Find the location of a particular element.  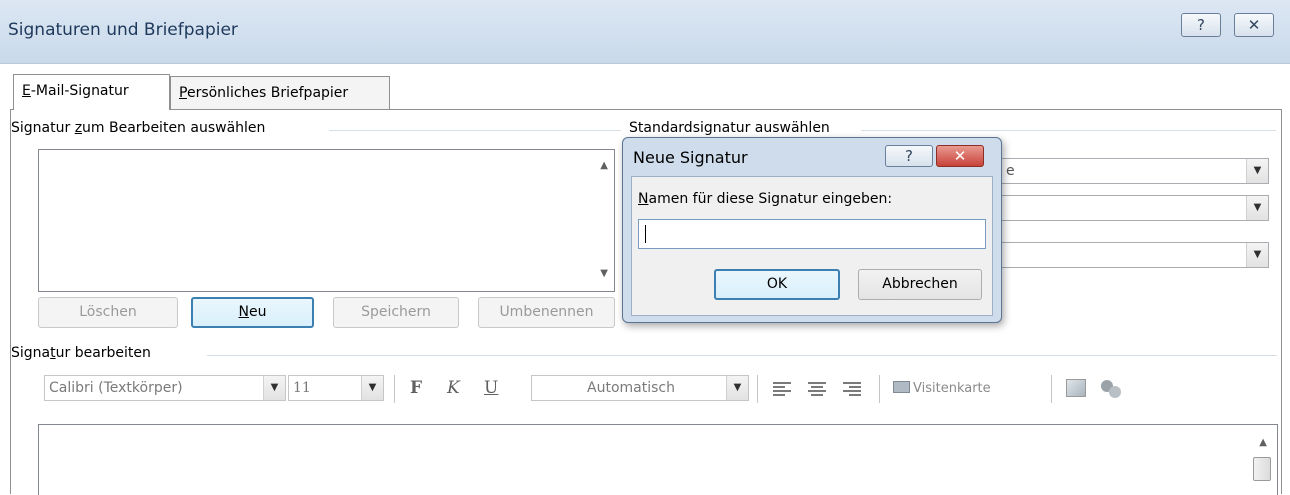

label-accesskey: z is located at coordinates (78, 128).